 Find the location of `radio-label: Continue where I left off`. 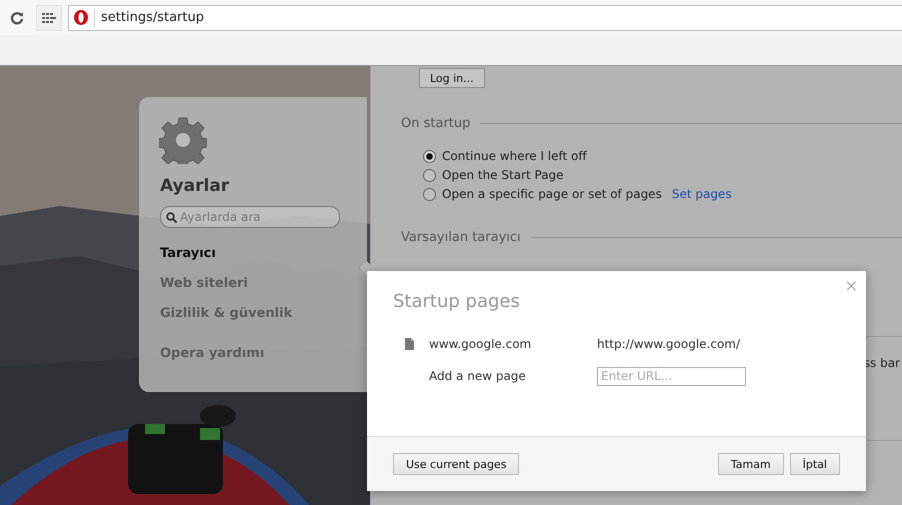

radio-label: Continue where I left off is located at coordinates (514, 156).